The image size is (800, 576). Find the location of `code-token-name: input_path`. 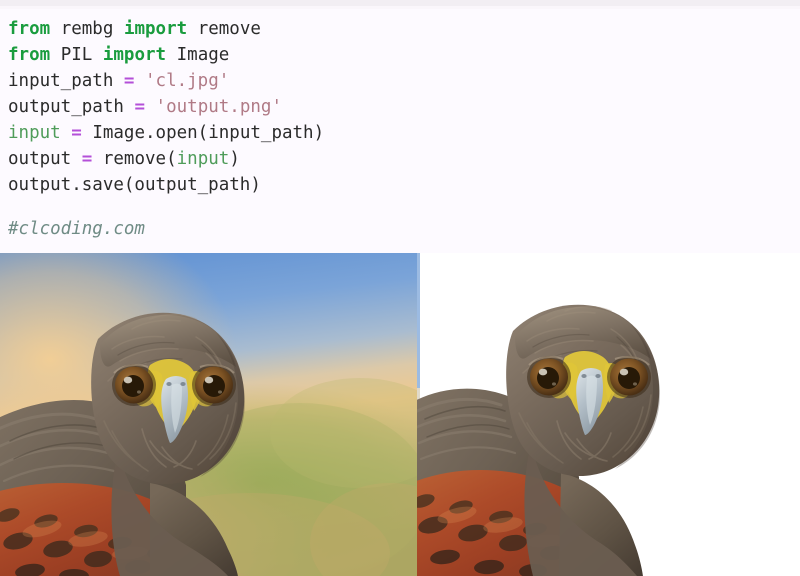

code-token-name: input_path is located at coordinates (61, 81).